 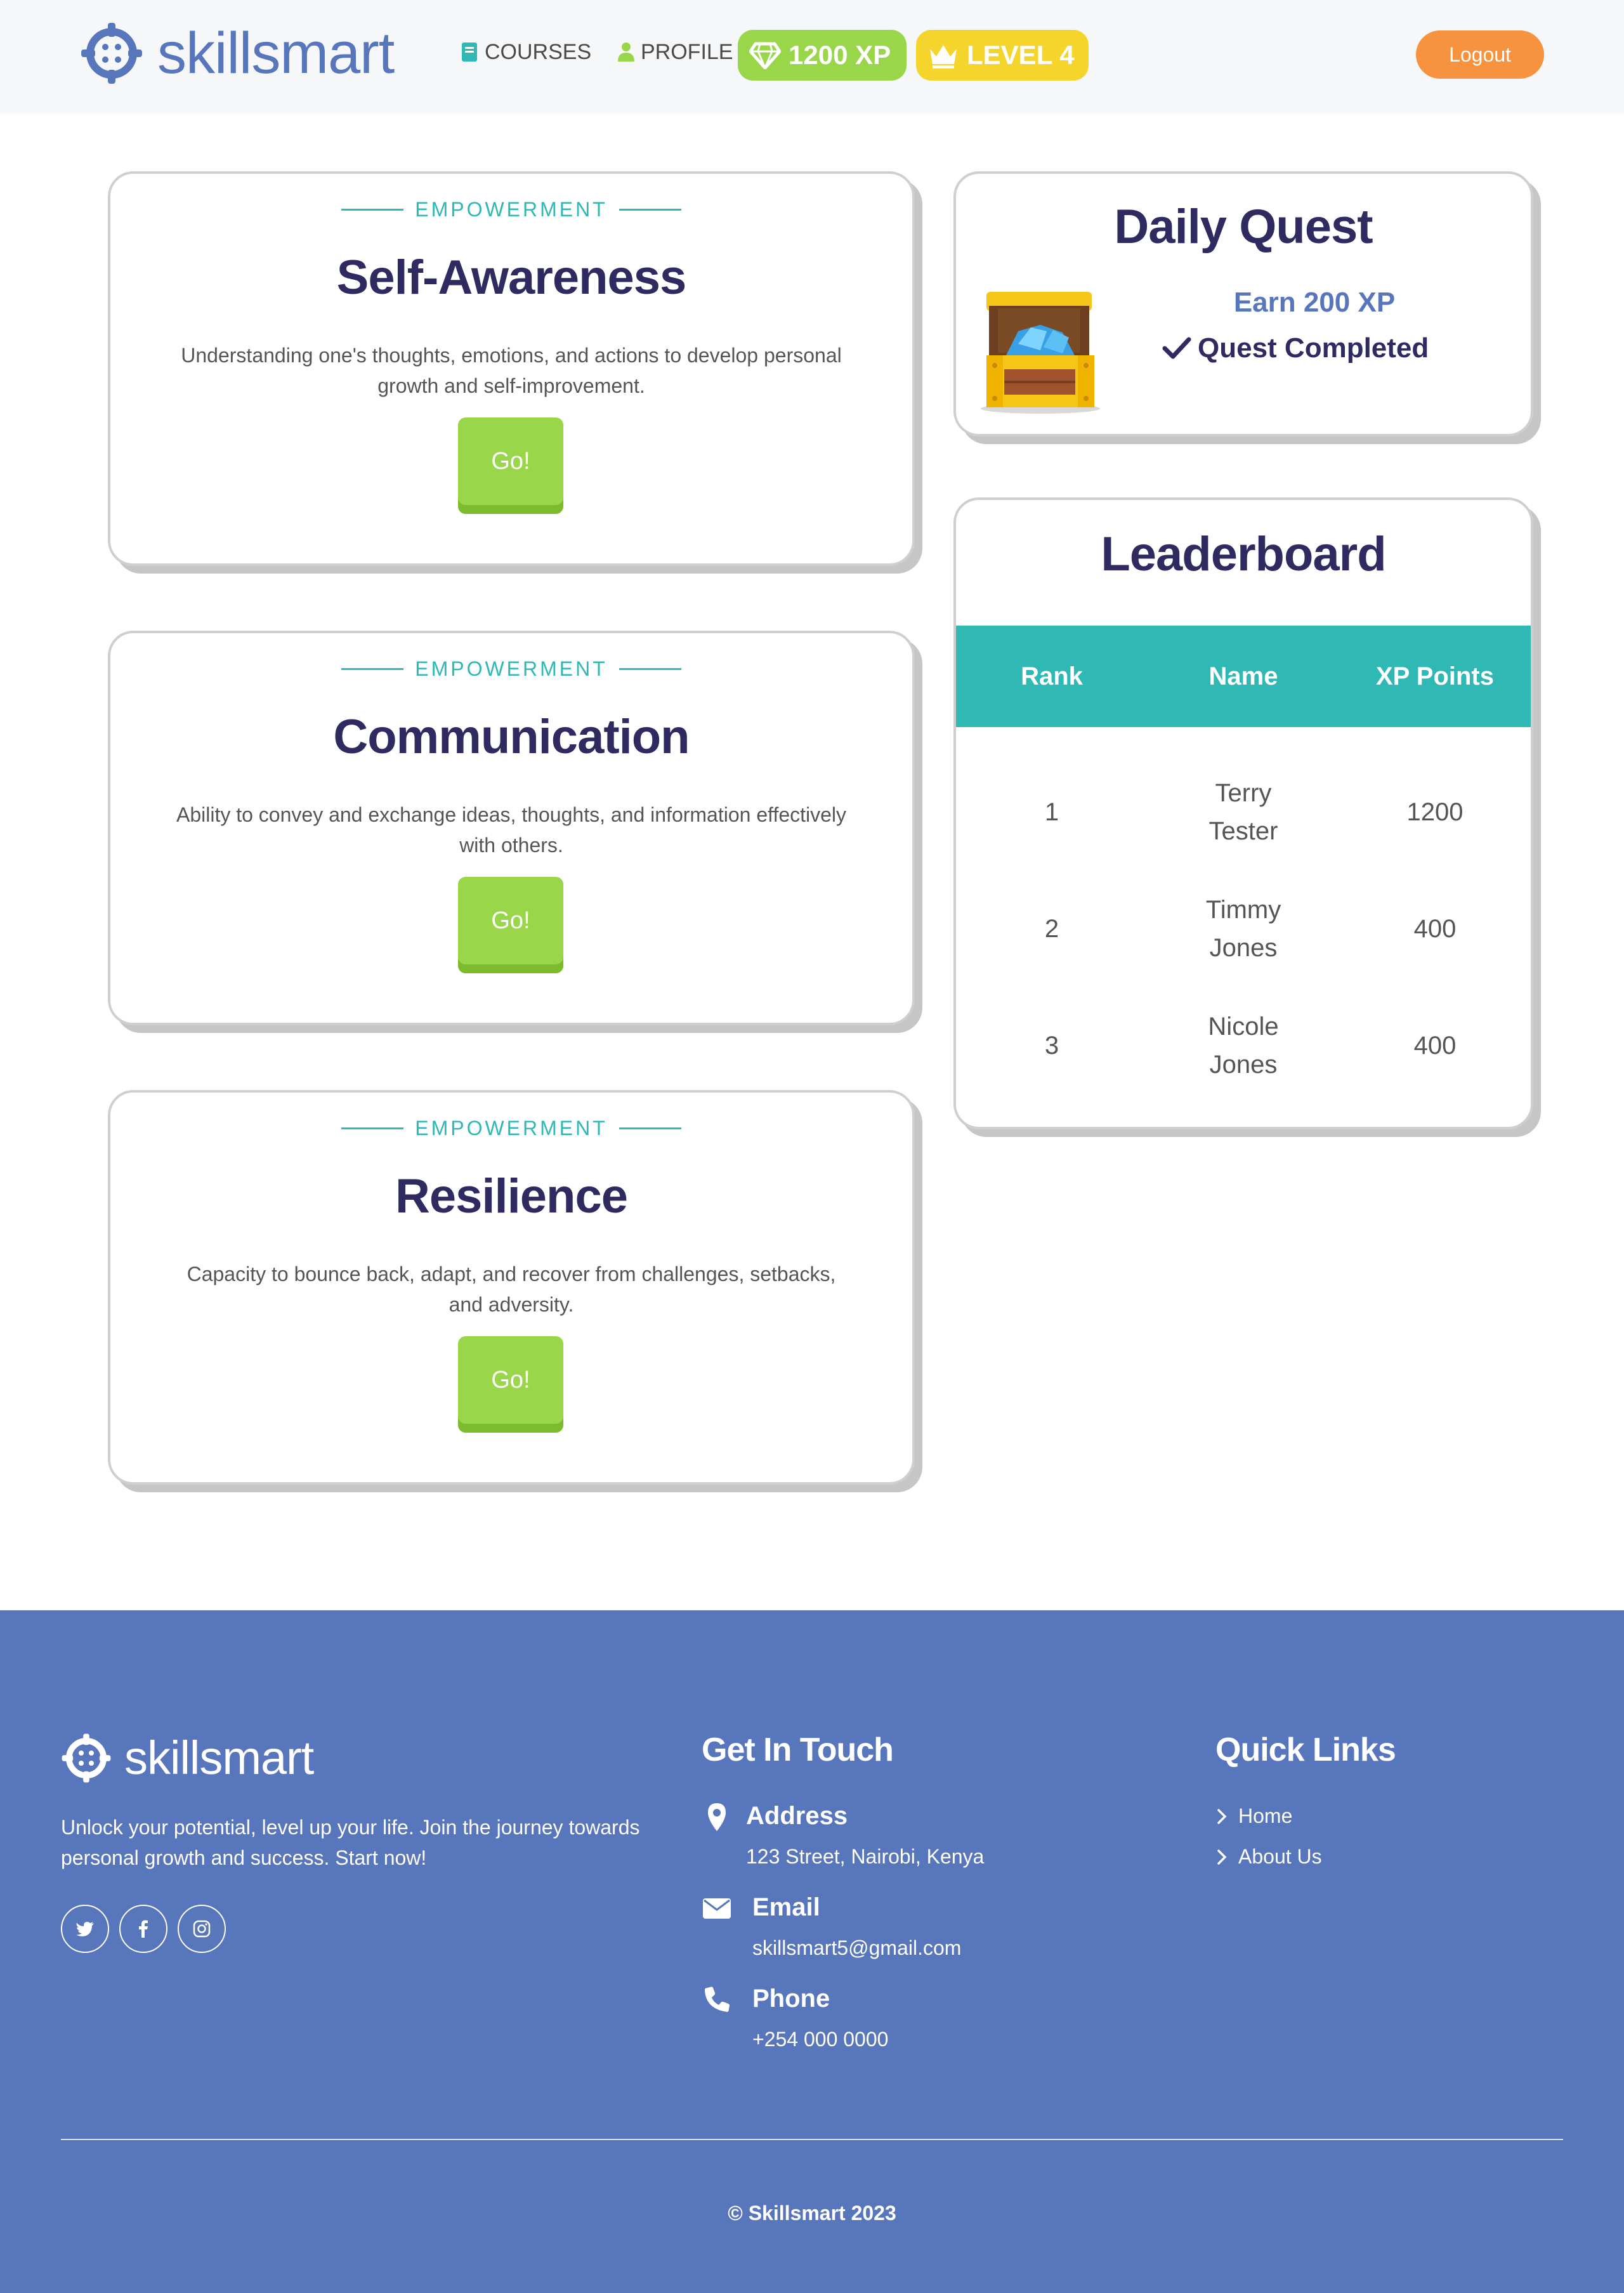 What do you see at coordinates (470, 52) in the screenshot?
I see `book-icon` at bounding box center [470, 52].